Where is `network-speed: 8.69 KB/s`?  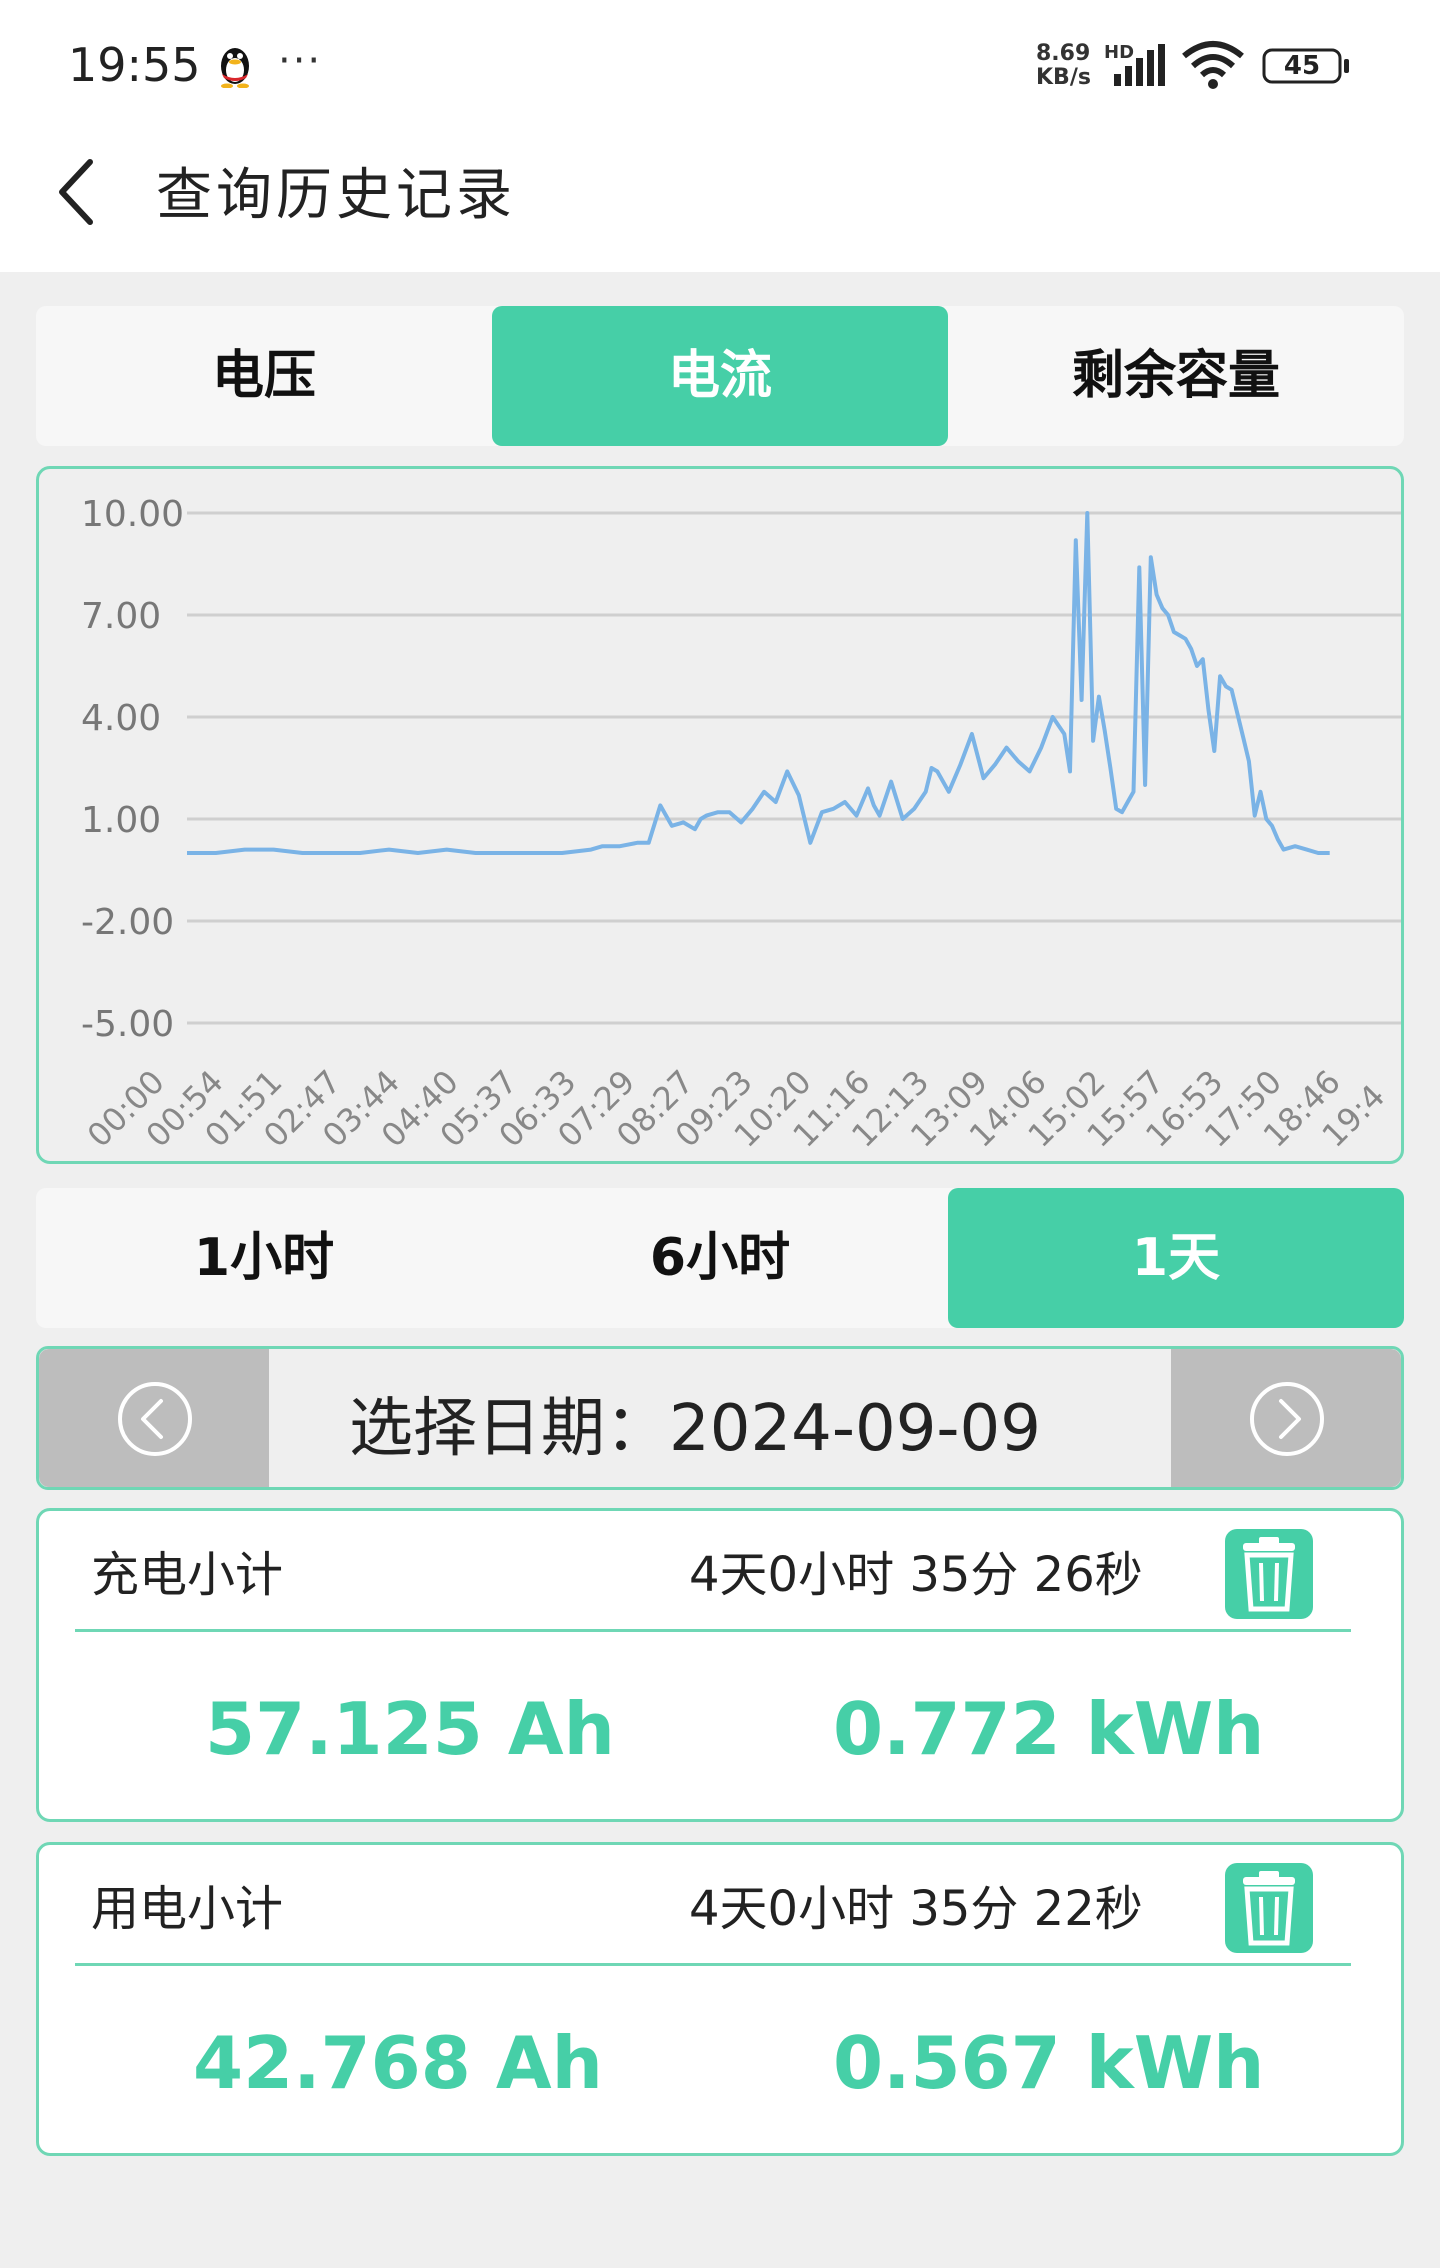 network-speed: 8.69 KB/s is located at coordinates (1063, 66).